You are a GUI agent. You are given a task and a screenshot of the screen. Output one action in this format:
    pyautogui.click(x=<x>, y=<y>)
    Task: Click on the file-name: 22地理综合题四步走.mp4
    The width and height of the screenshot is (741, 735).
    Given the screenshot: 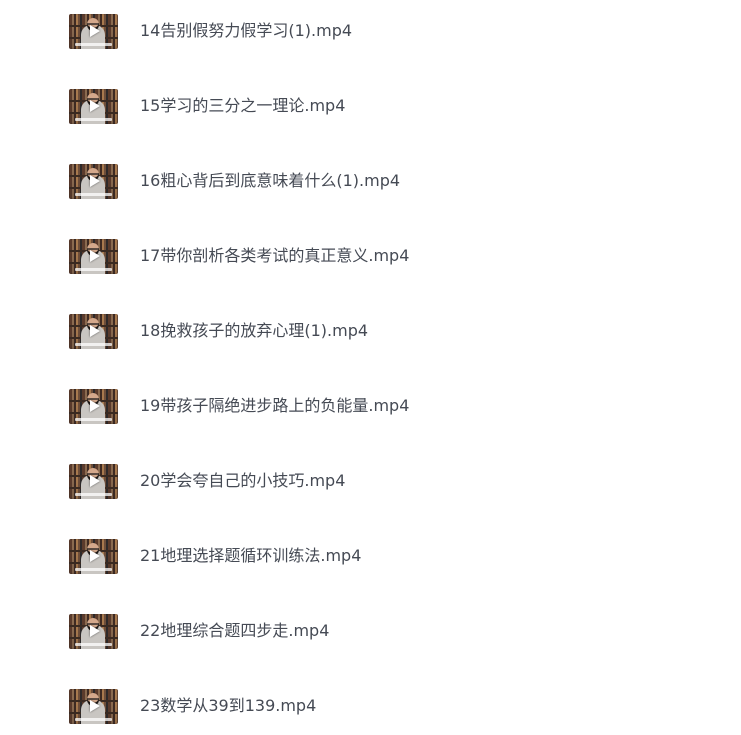 What is the action you would take?
    pyautogui.click(x=234, y=631)
    